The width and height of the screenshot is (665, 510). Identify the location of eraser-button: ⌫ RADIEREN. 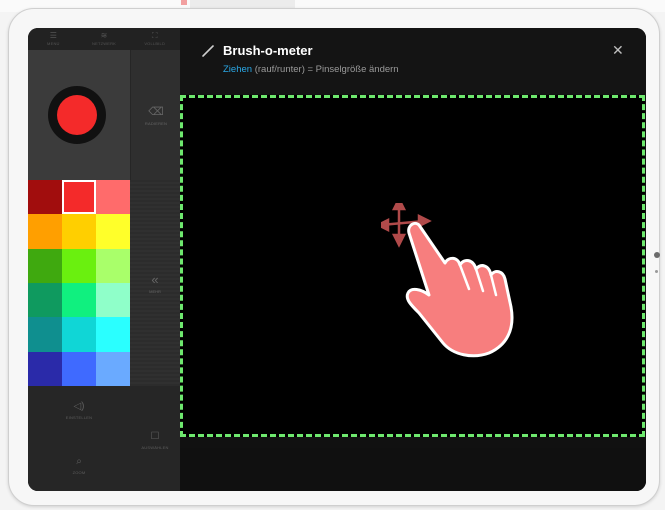
(155, 115).